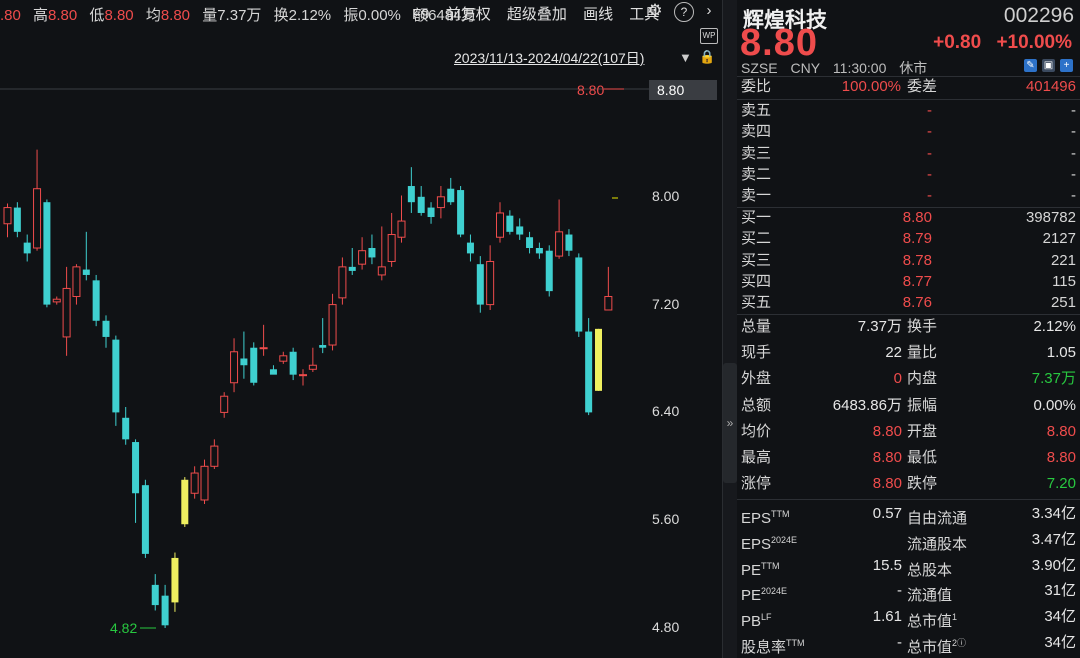  I want to click on bid-volume: 2127, so click(1059, 239).